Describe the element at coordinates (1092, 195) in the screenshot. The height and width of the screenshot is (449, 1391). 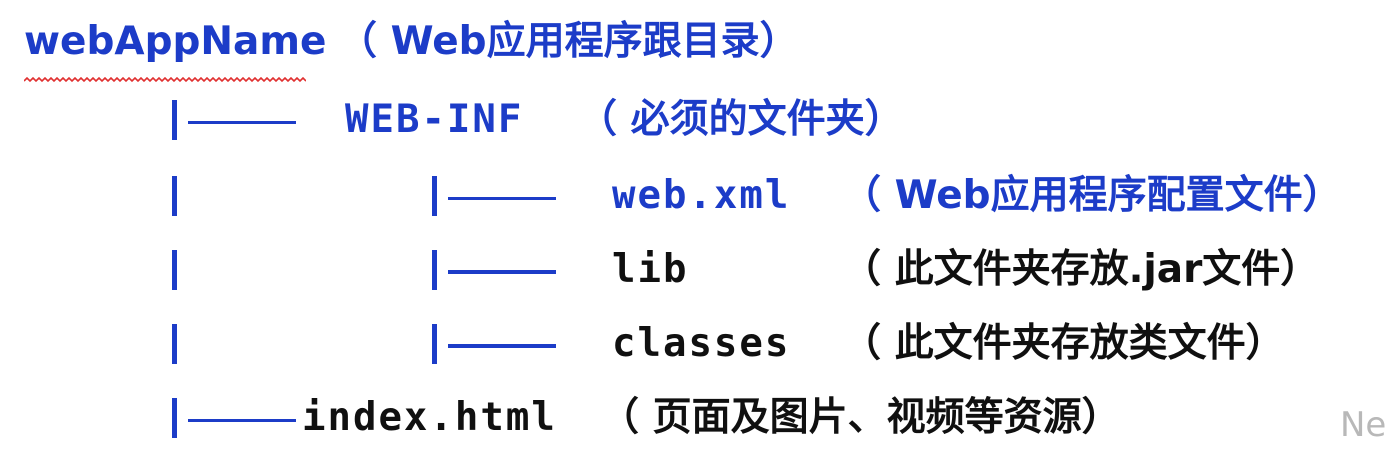
I see `web-xml-description: （ Web应用程序配置文件）` at that location.